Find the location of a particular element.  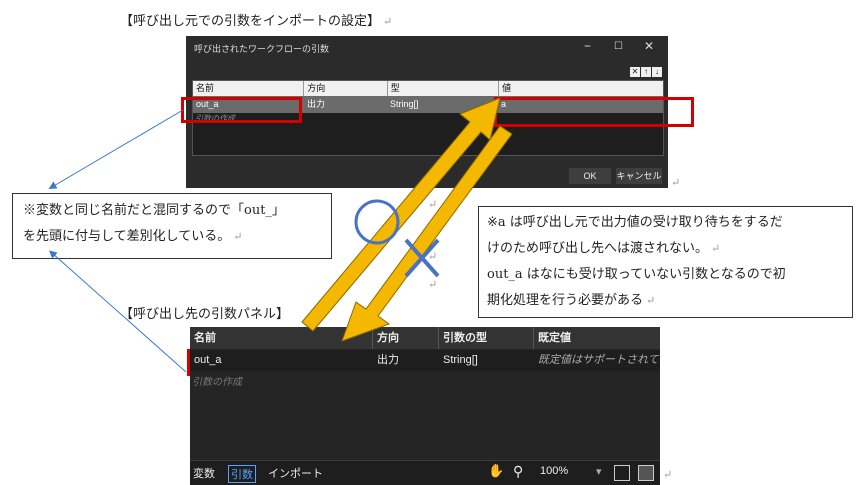

leader-line-top is located at coordinates (116, 149).